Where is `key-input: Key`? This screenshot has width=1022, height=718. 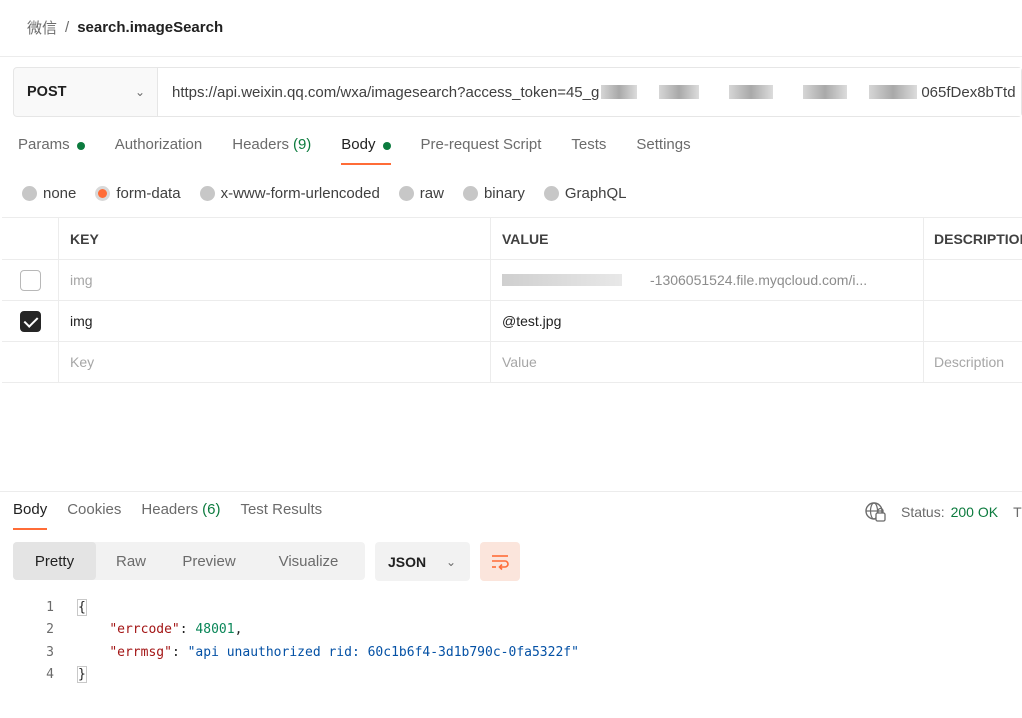
key-input: Key is located at coordinates (275, 362).